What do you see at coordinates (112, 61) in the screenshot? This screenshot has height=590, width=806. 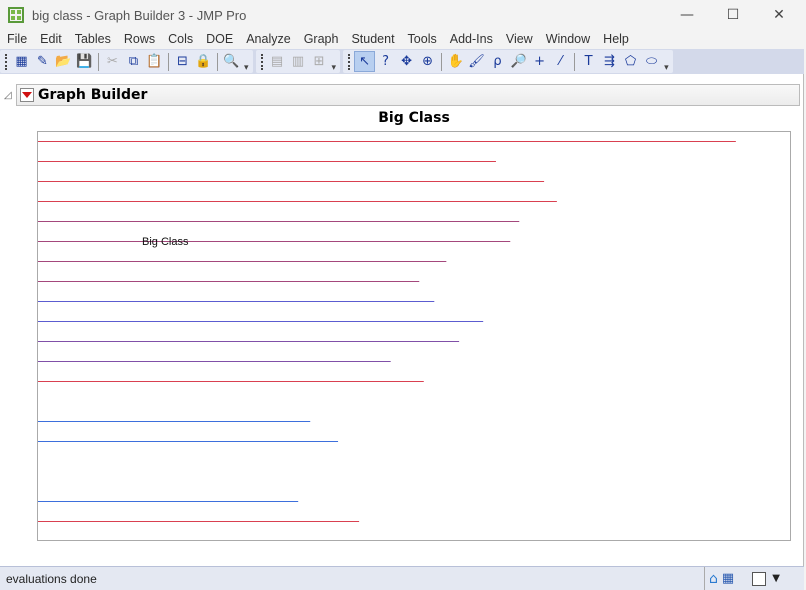 I see `cut-icon: ✂` at bounding box center [112, 61].